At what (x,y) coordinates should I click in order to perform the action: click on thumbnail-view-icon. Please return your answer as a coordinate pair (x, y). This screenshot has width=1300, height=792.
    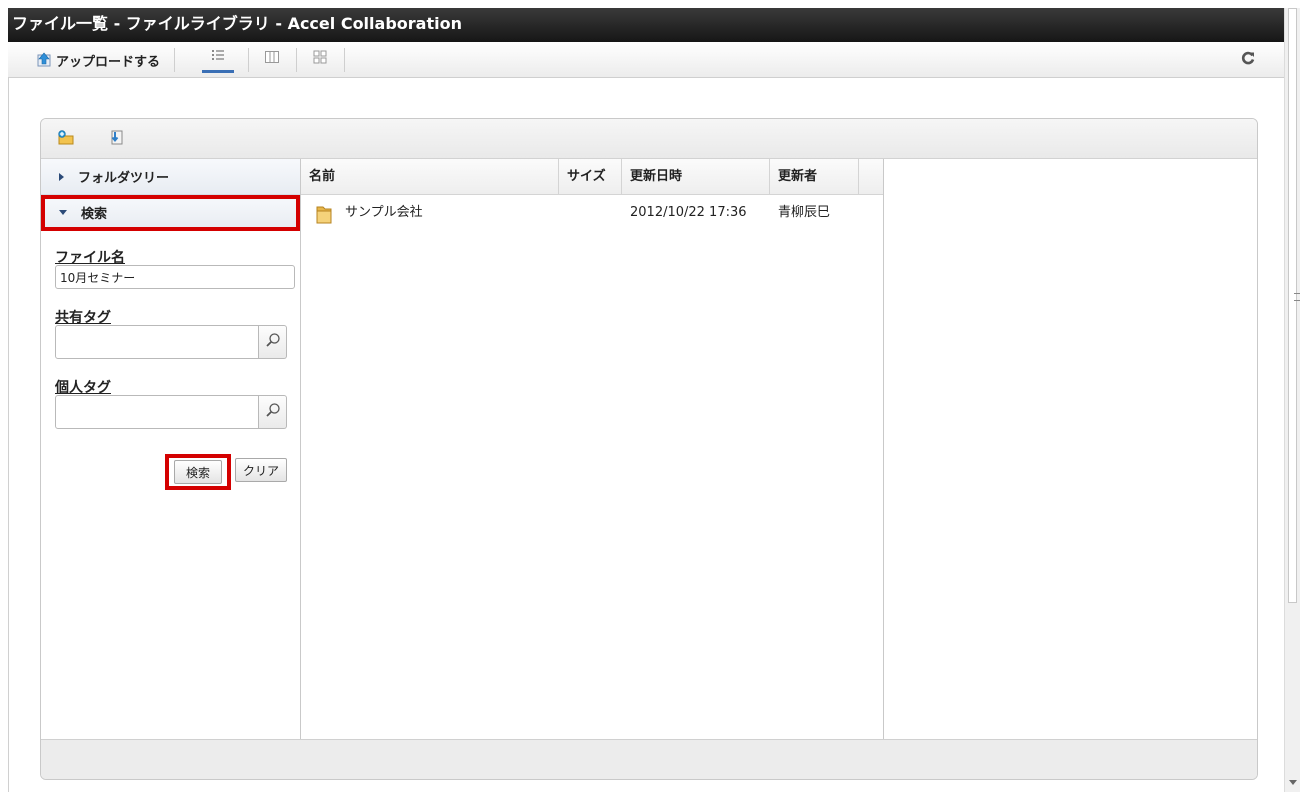
    Looking at the image, I should click on (320, 59).